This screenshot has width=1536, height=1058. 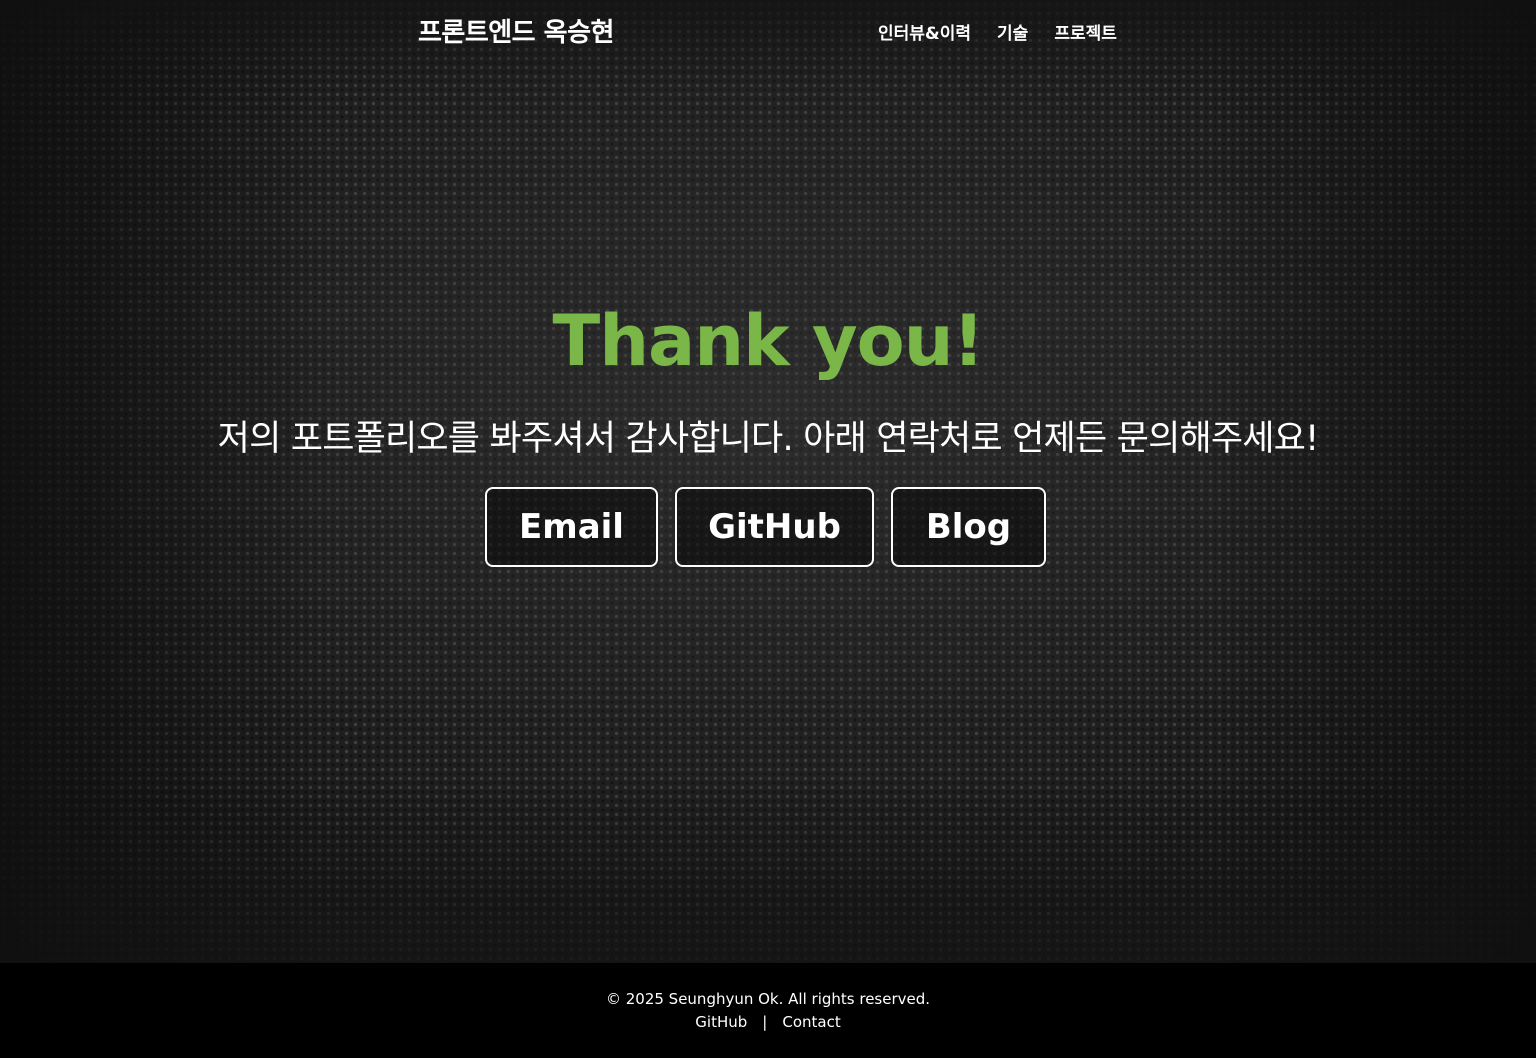 What do you see at coordinates (768, 30) in the screenshot?
I see `navbar: 프론트엔드 옥승현 인터뷰&이력 기술 프로젝트` at bounding box center [768, 30].